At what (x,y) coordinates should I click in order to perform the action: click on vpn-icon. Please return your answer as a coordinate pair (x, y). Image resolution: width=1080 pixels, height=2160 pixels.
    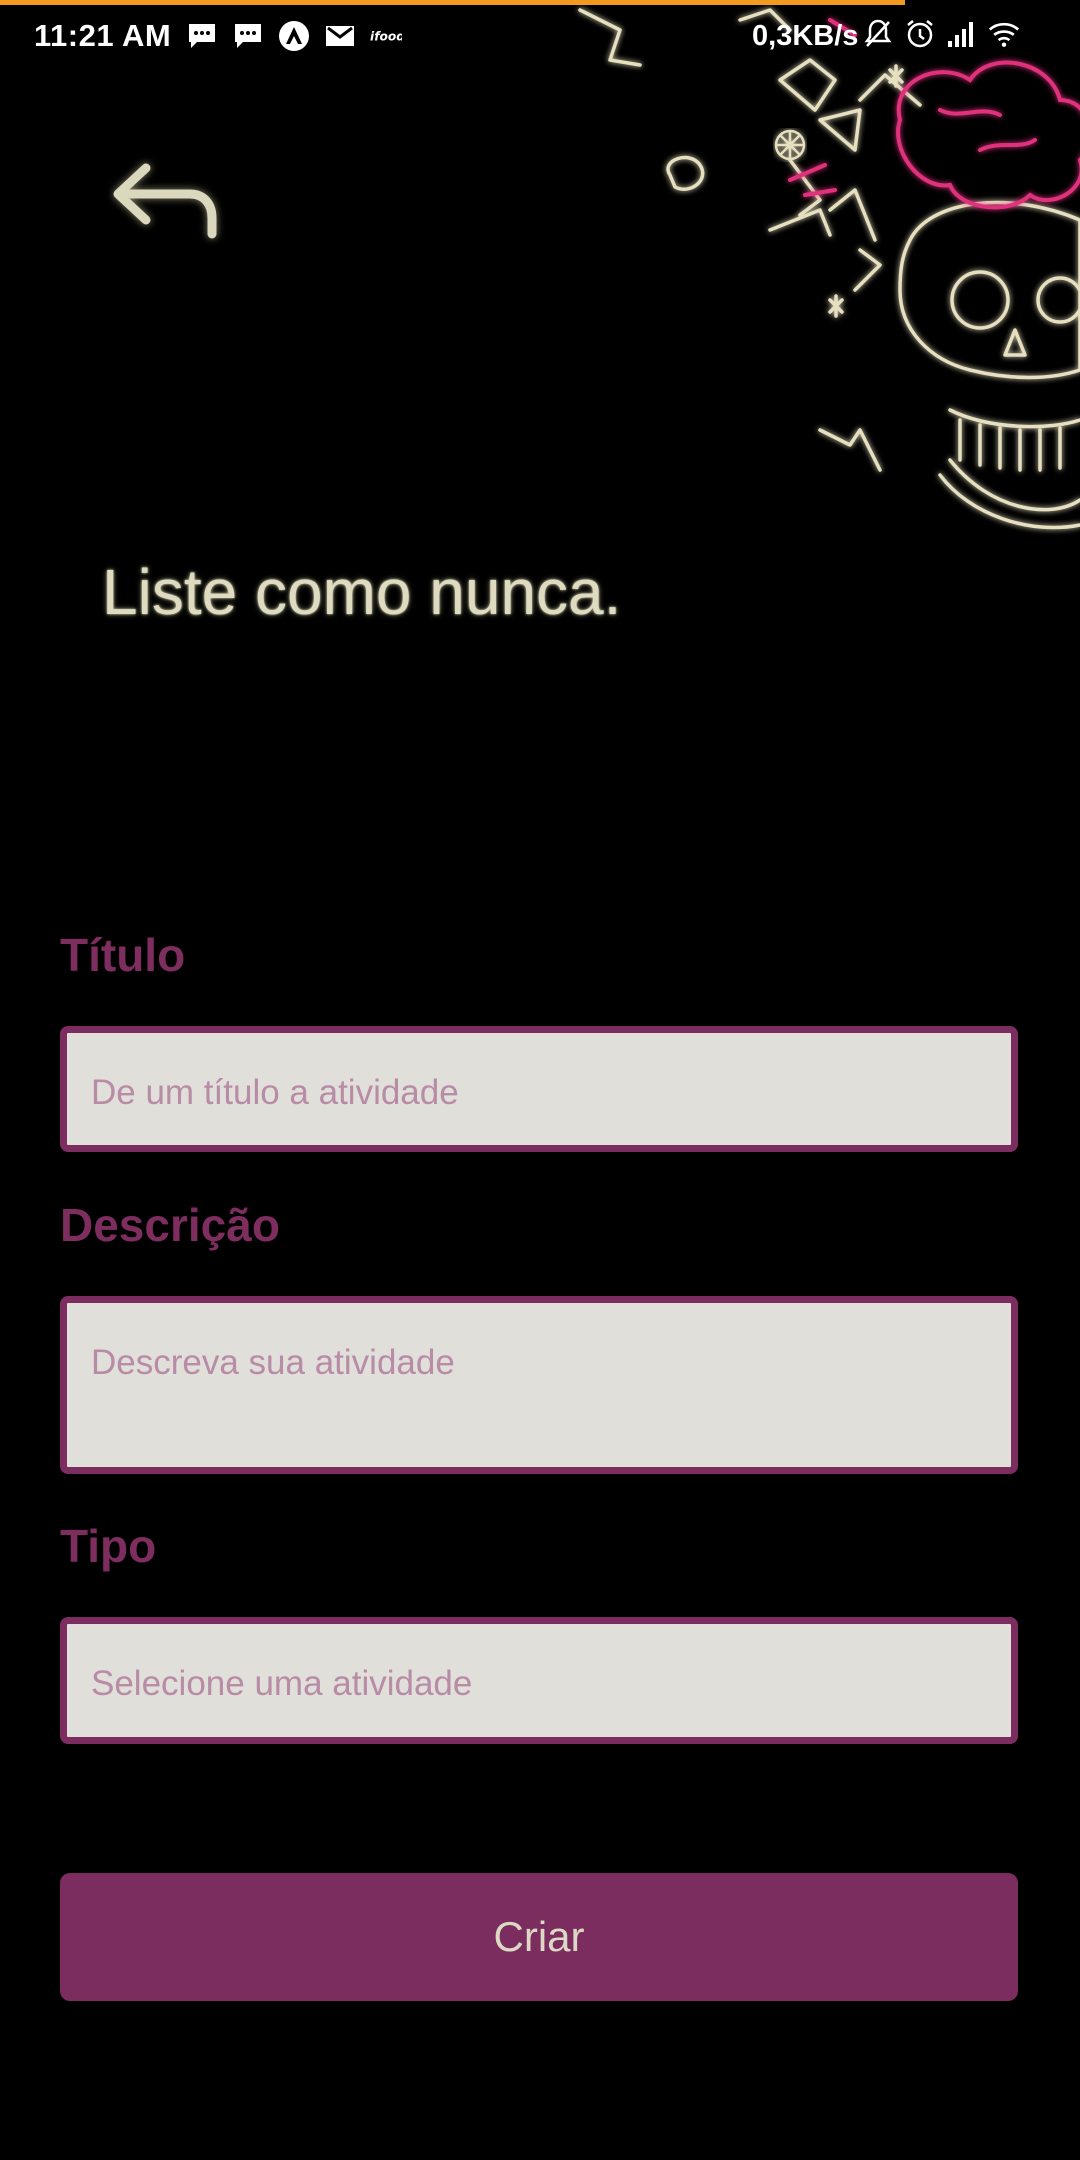
    Looking at the image, I should click on (294, 36).